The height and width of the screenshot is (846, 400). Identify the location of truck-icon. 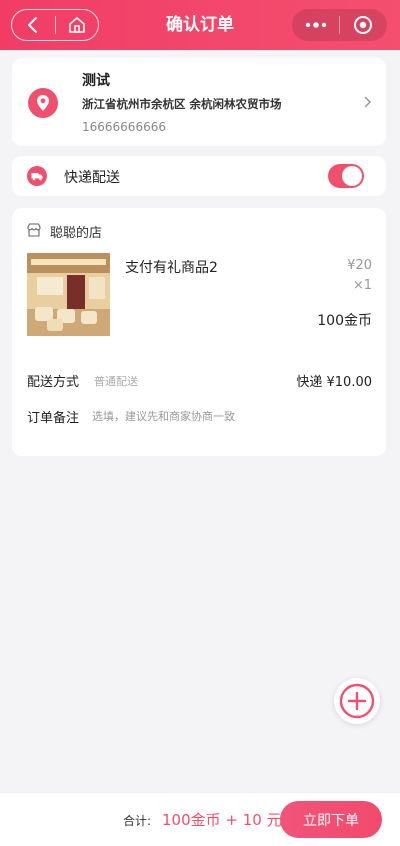
(37, 176).